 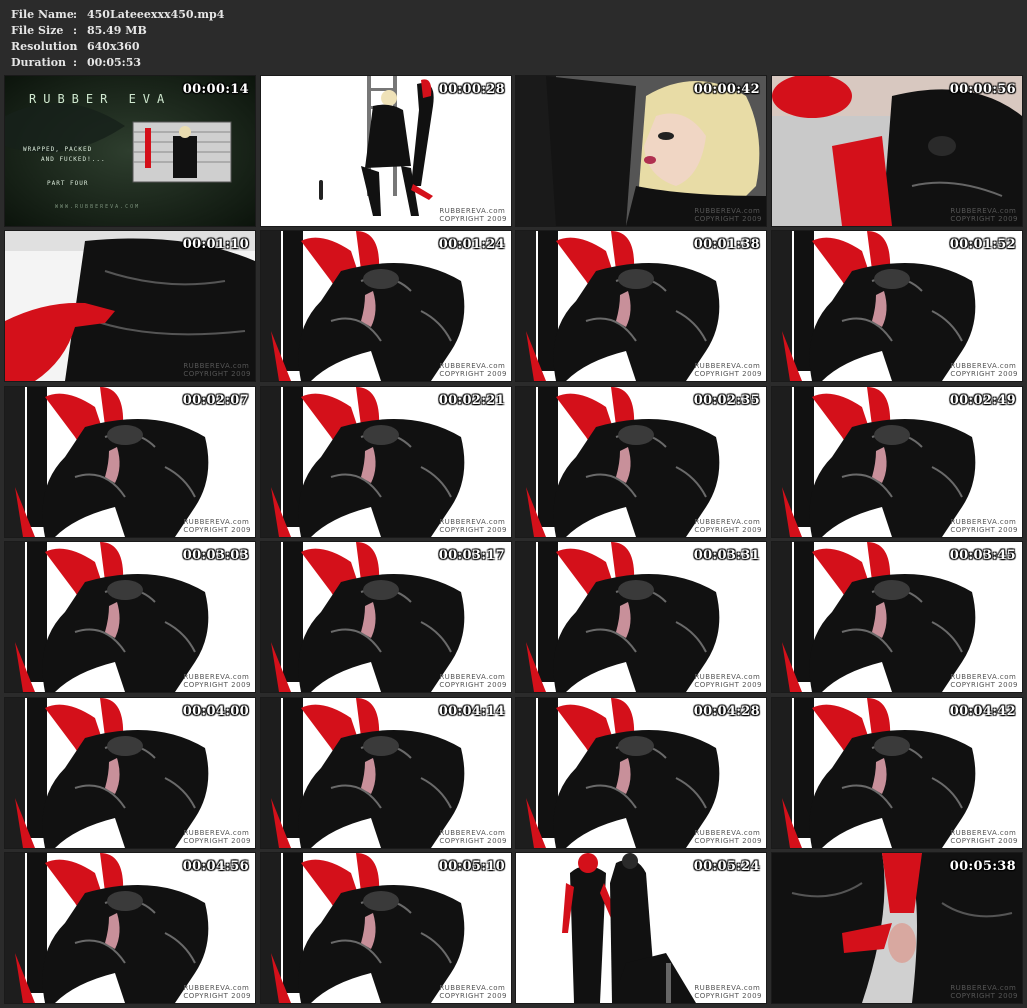 What do you see at coordinates (726, 711) in the screenshot?
I see `timestamp: 00:04:28` at bounding box center [726, 711].